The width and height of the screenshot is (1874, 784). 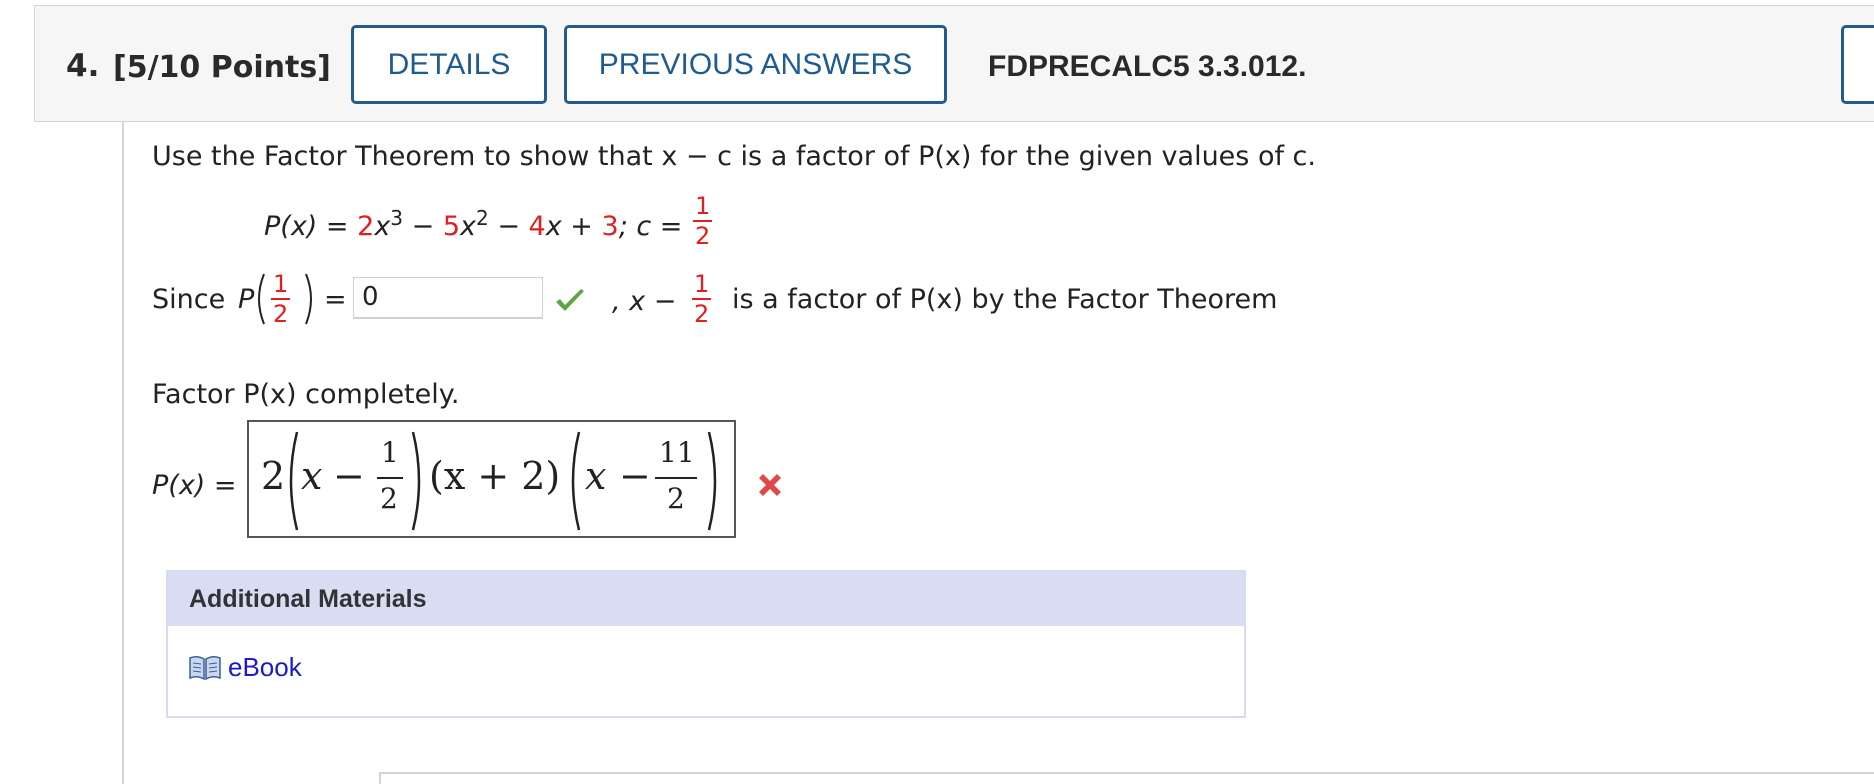 I want to click on next-section-border, so click(x=1126, y=773).